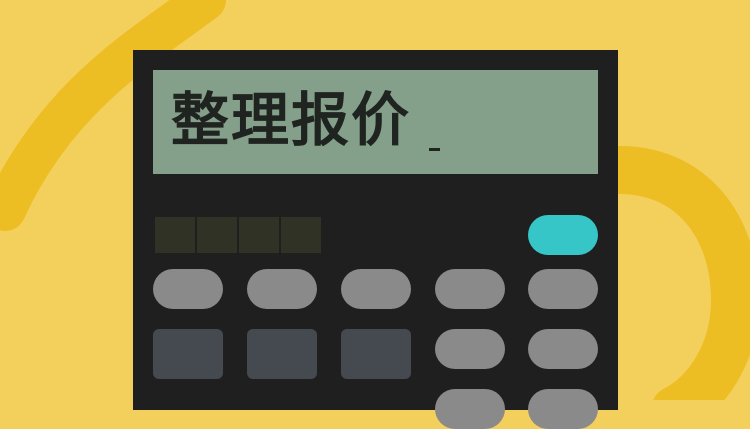  What do you see at coordinates (376, 354) in the screenshot?
I see `key-row2-col3` at bounding box center [376, 354].